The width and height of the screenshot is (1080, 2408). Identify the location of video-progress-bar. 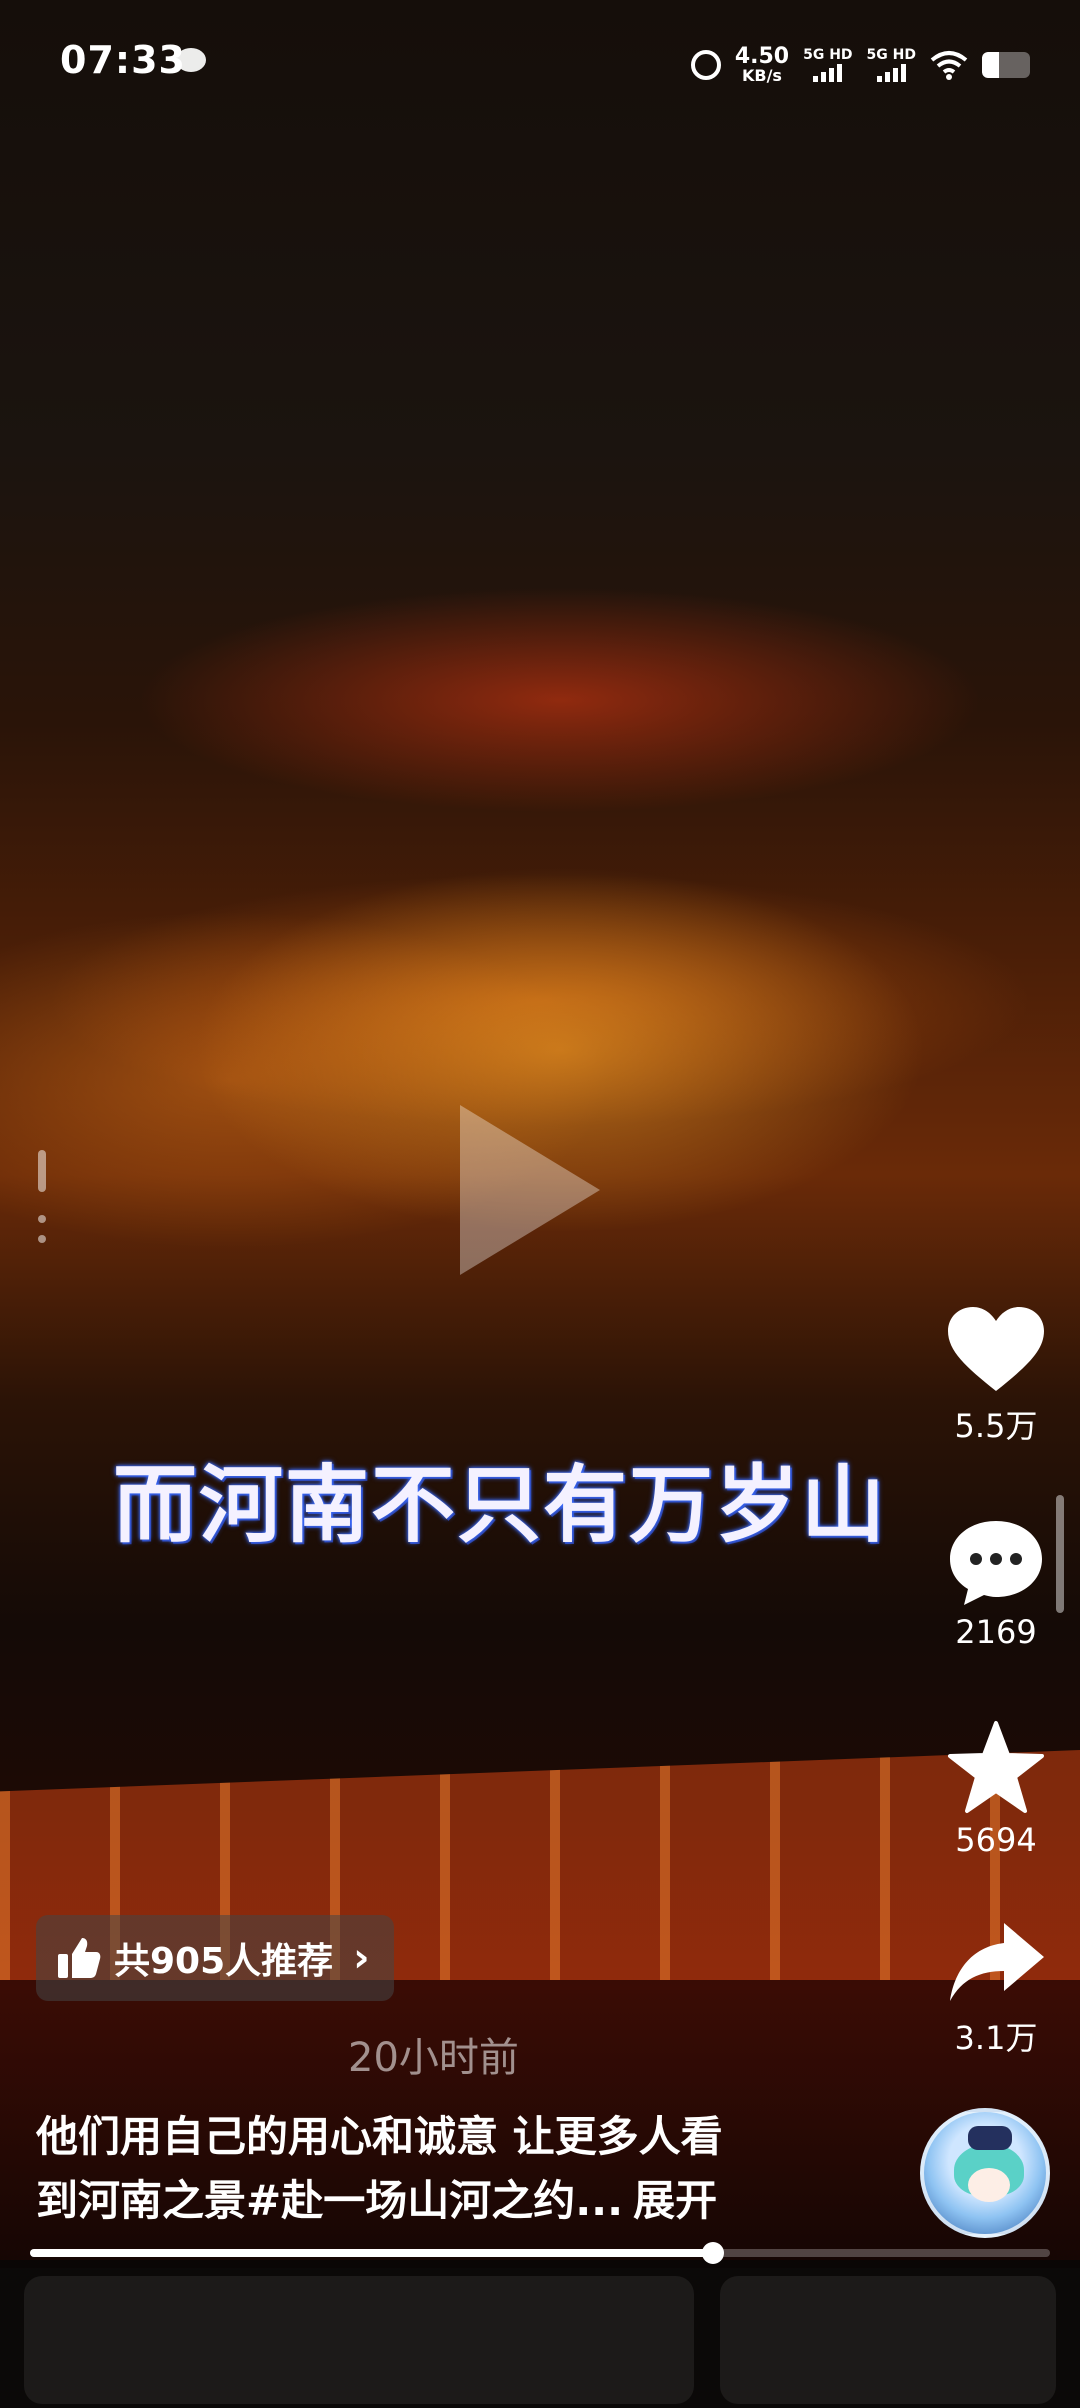
(540, 2253).